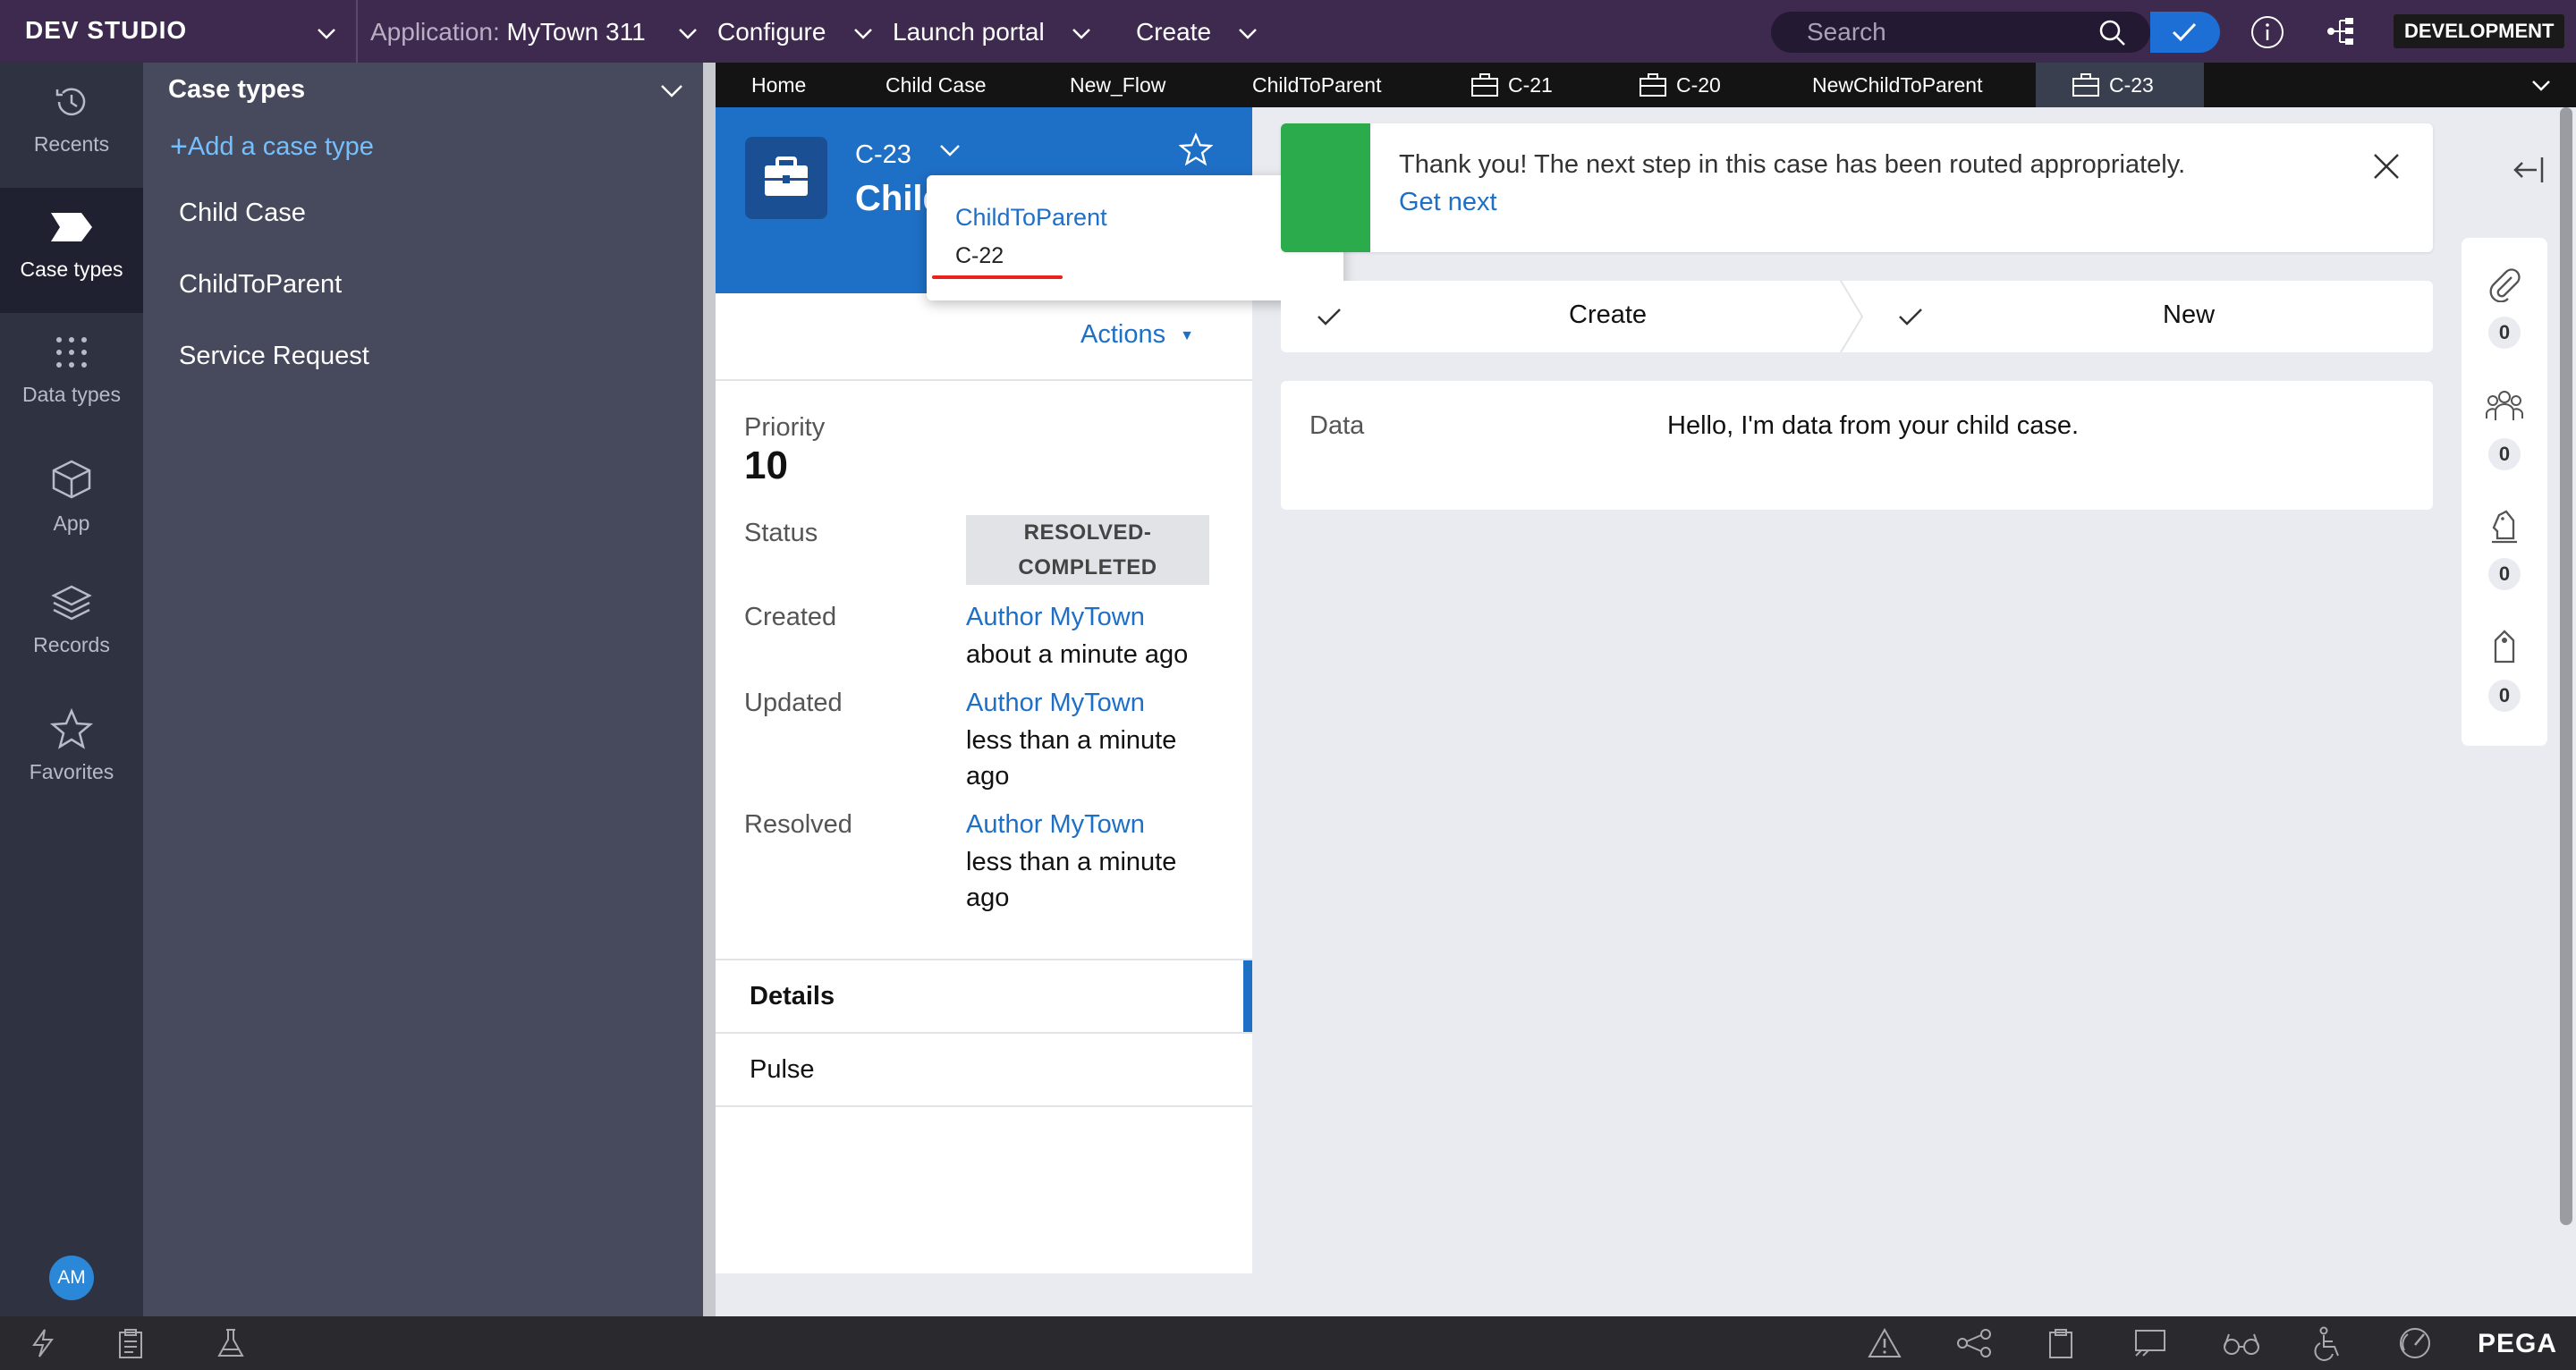 The height and width of the screenshot is (1370, 2576). Describe the element at coordinates (1316, 85) in the screenshot. I see `tab-childtoparent: ChildToParent` at that location.